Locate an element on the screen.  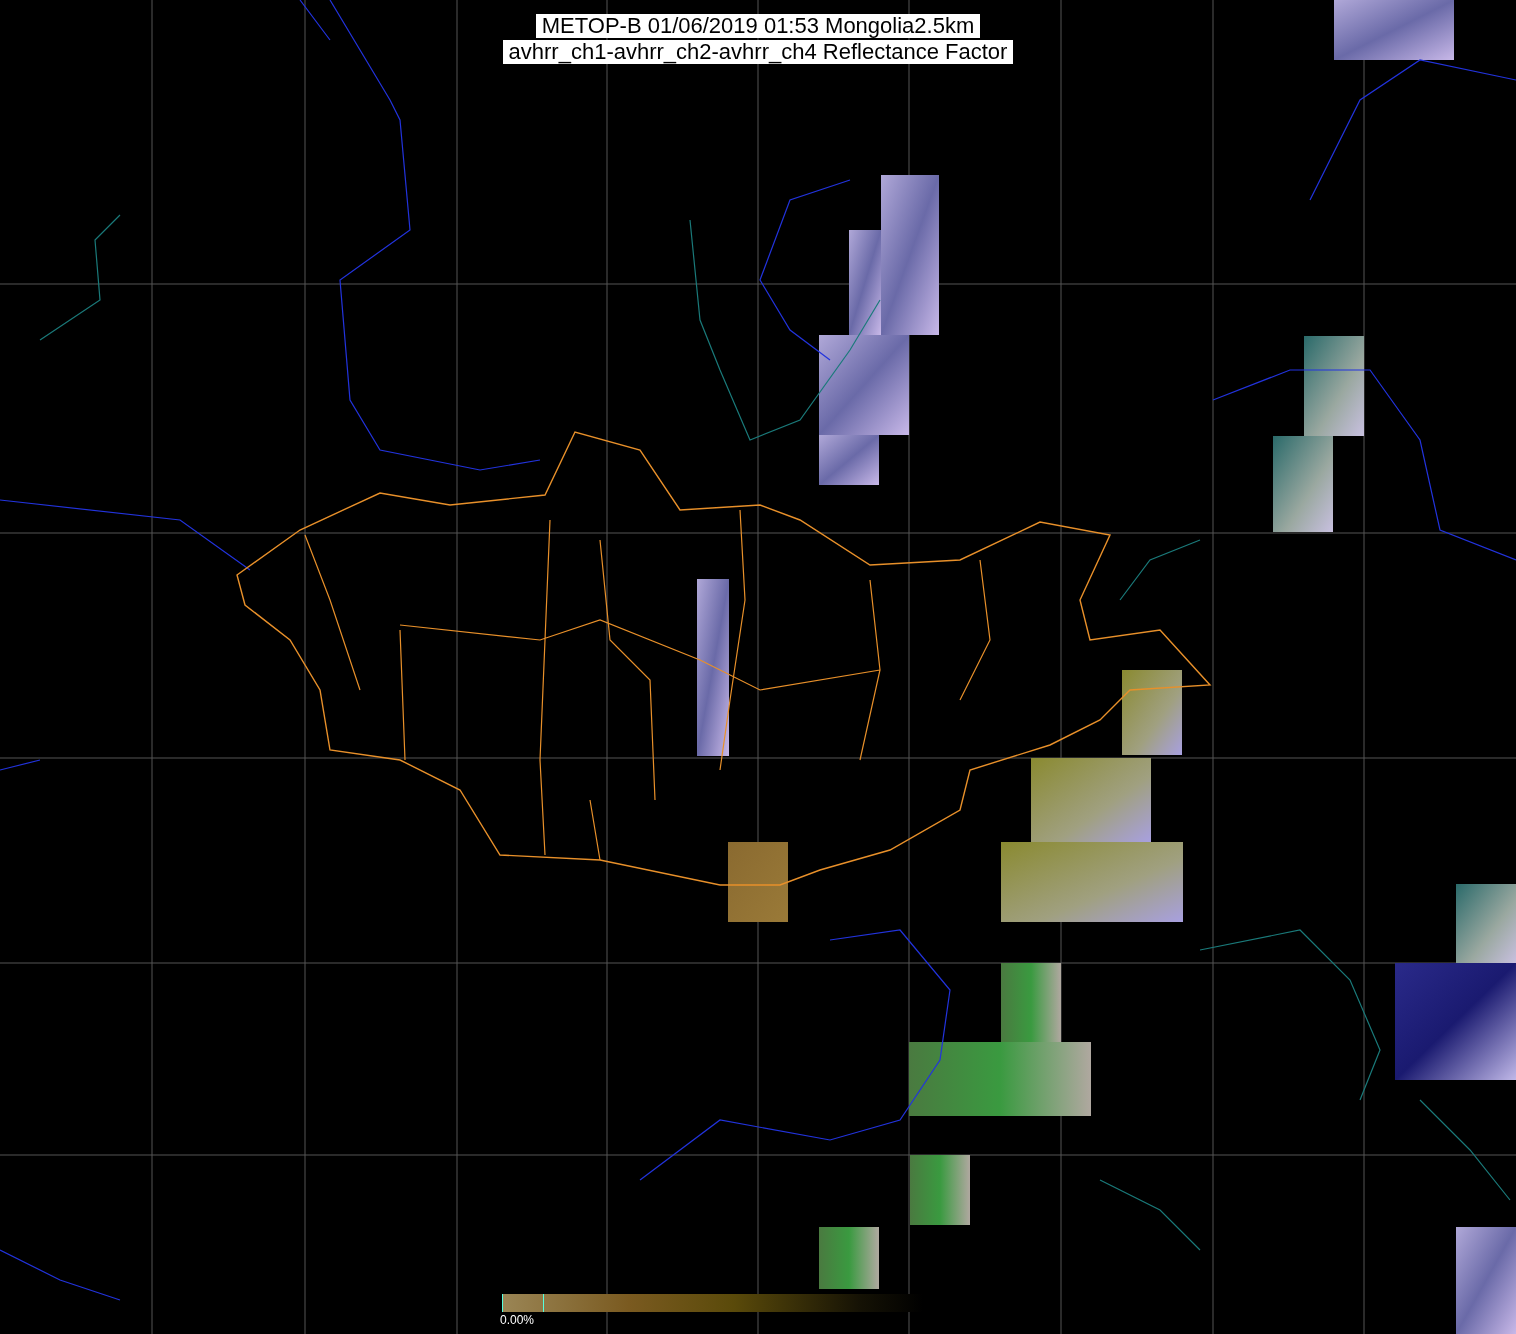
map-title: METOP-B 01/06/2019 01:53 Mongolia2.5km is located at coordinates (758, 26).